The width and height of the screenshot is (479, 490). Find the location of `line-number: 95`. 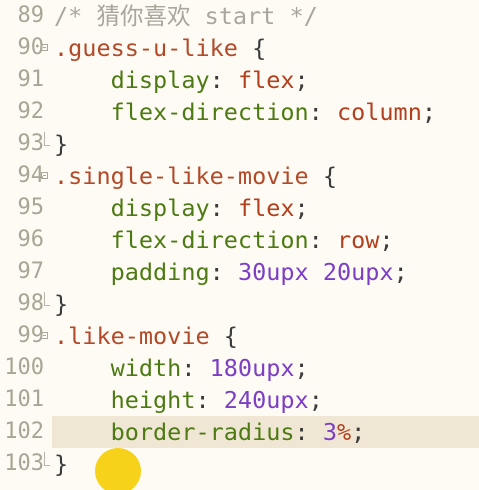

line-number: 95 is located at coordinates (31, 207).